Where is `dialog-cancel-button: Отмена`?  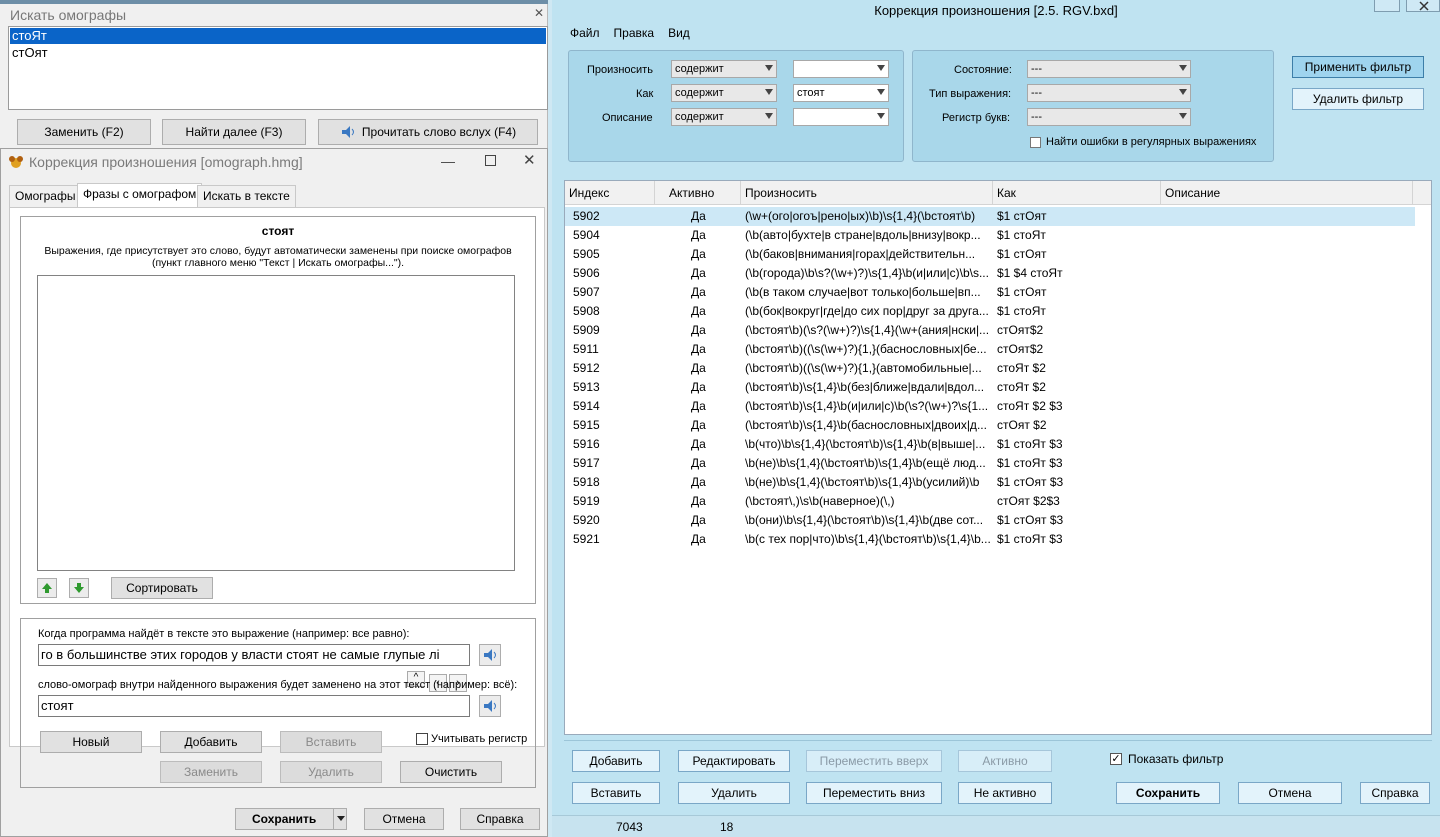
dialog-cancel-button: Отмена is located at coordinates (404, 819).